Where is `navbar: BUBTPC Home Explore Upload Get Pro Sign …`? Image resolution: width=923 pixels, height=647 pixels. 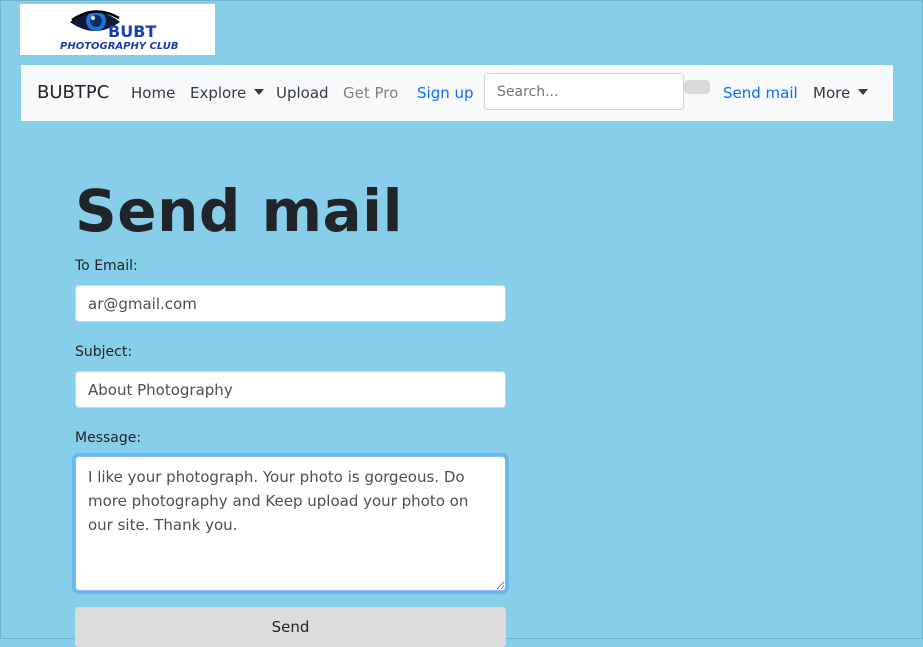 navbar: BUBTPC Home Explore Upload Get Pro Sign … is located at coordinates (457, 93).